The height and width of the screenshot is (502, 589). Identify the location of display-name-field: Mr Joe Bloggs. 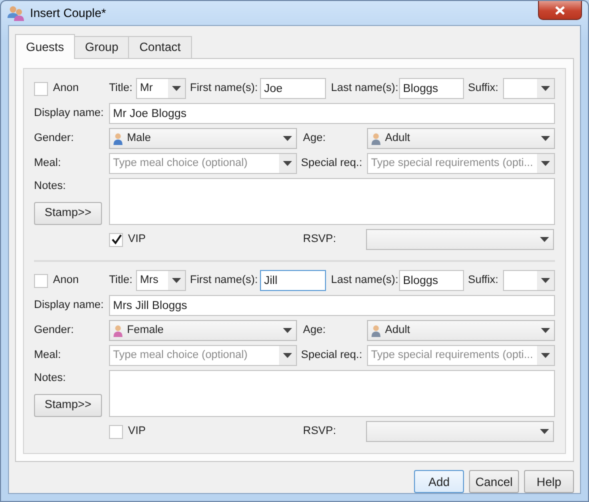
(332, 113).